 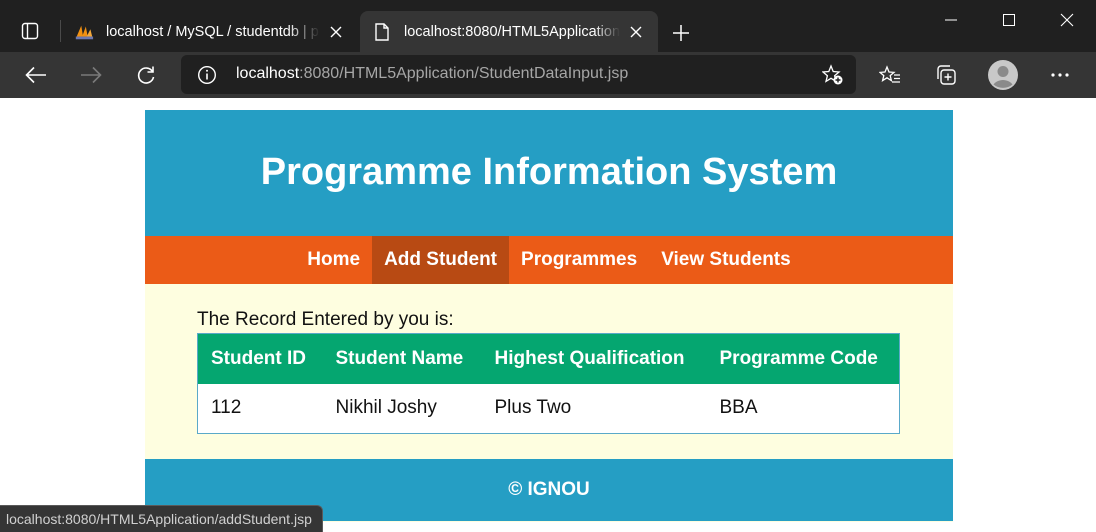 What do you see at coordinates (207, 75) in the screenshot?
I see `info-icon` at bounding box center [207, 75].